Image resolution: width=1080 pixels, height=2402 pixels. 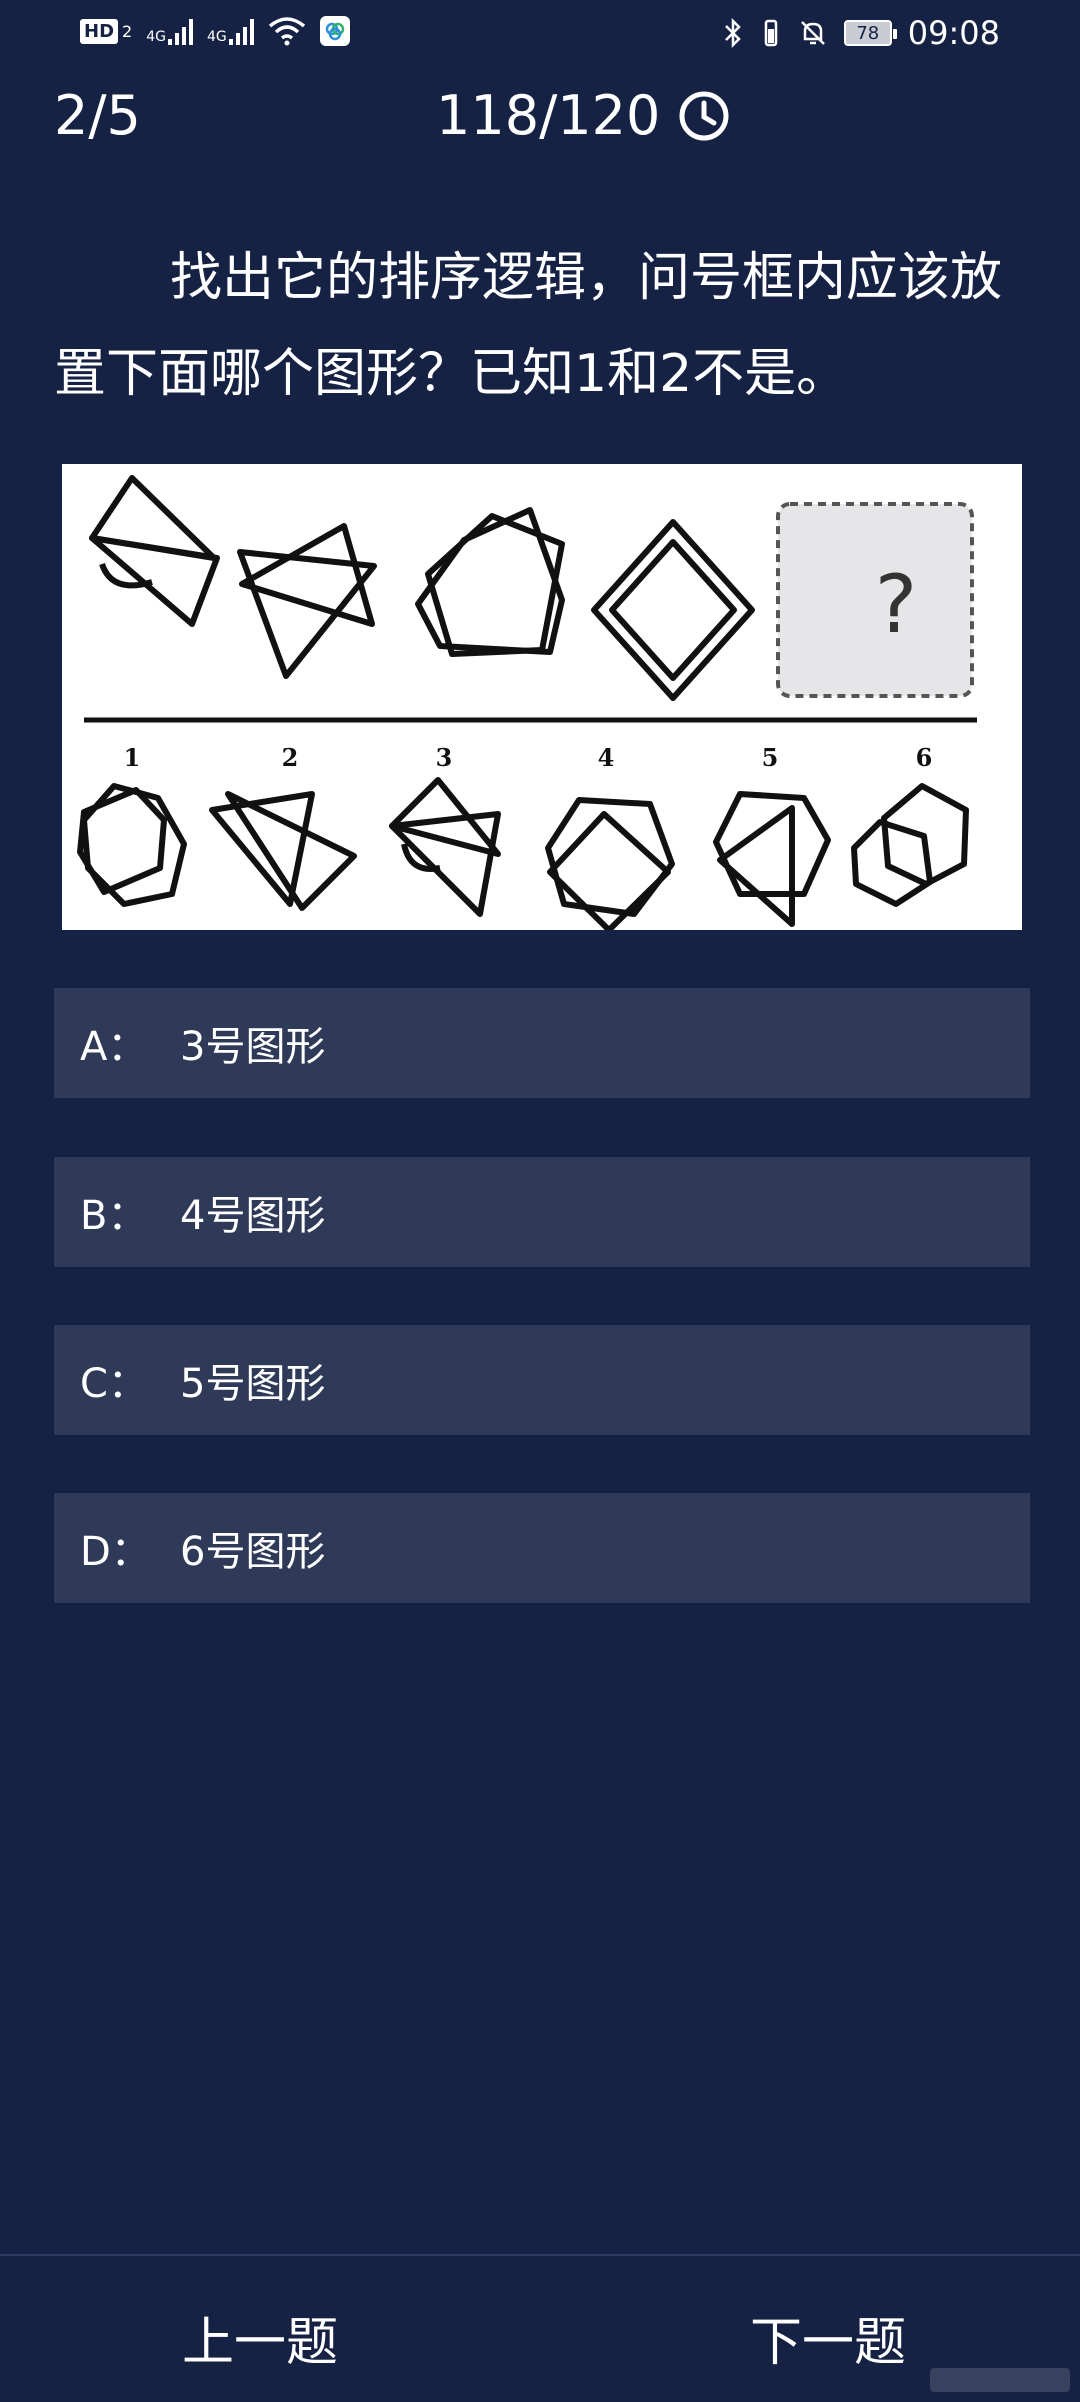 I want to click on question-progress: 2/5, so click(x=97, y=115).